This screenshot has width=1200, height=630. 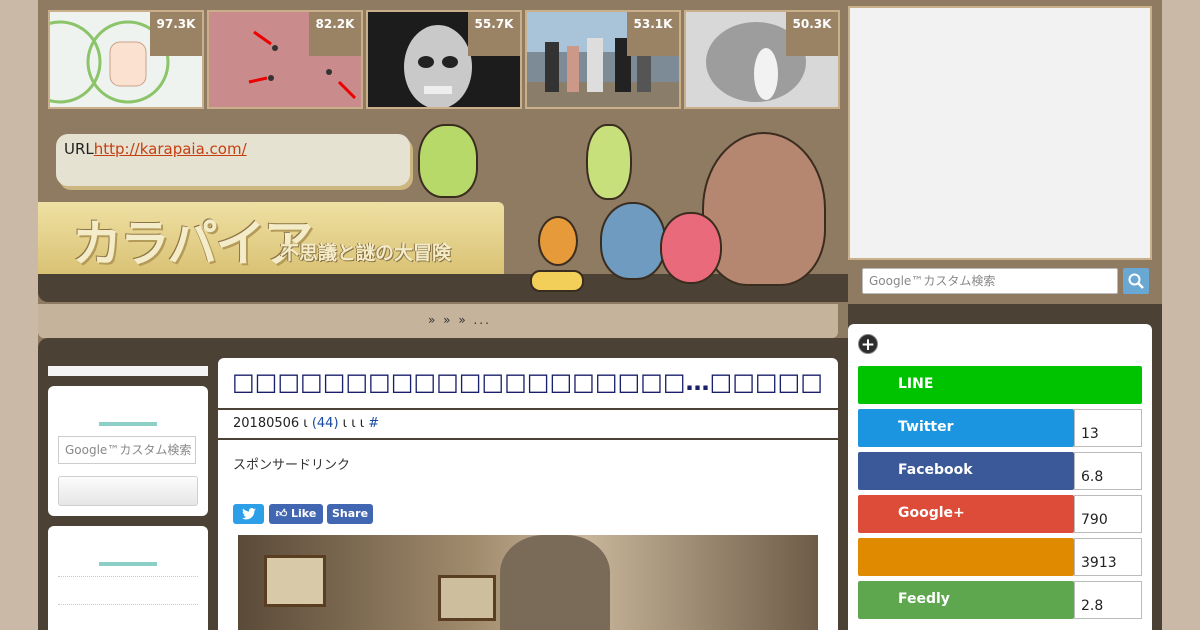 What do you see at coordinates (373, 423) in the screenshot?
I see `article-tag: #` at bounding box center [373, 423].